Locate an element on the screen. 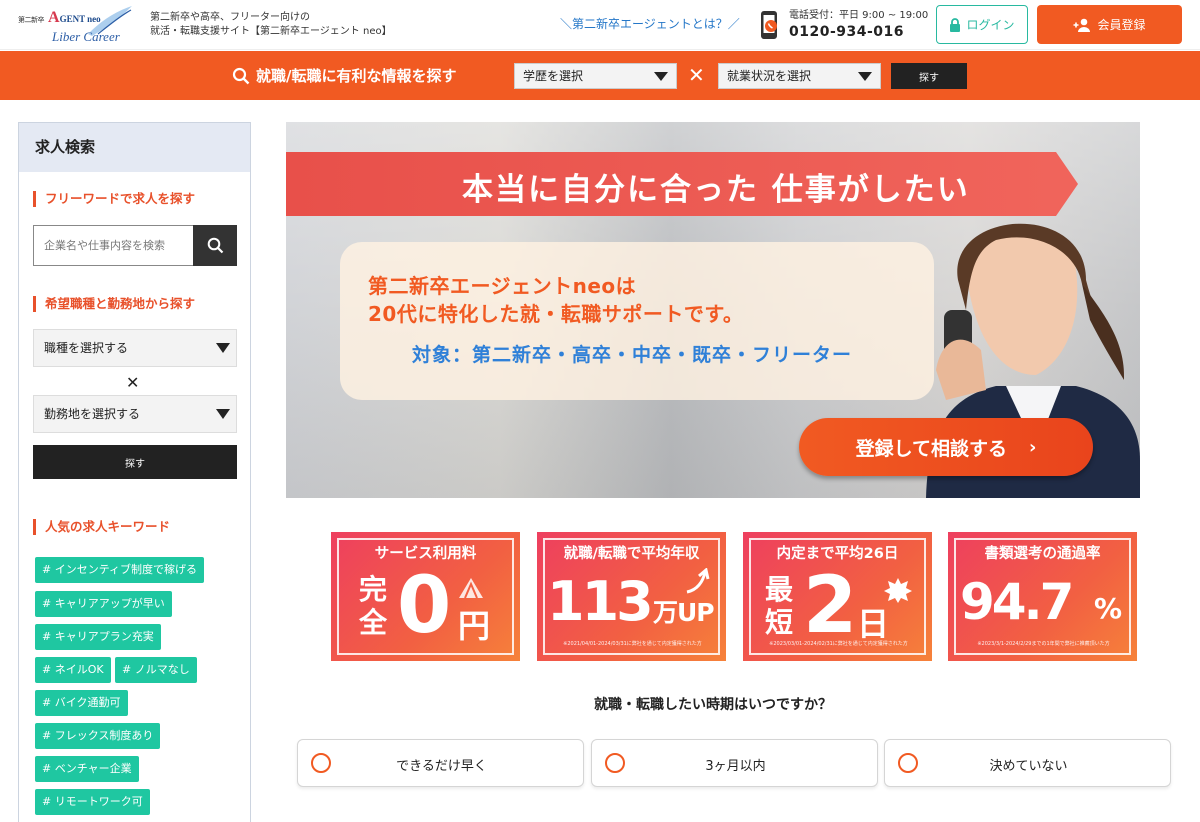 This screenshot has width=1200, height=822. timing-option-asap: できるだけ早く is located at coordinates (440, 763).